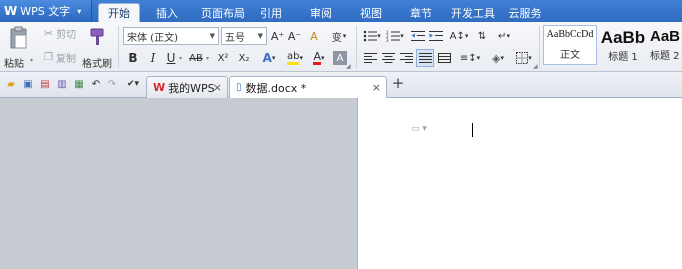  Describe the element at coordinates (96, 84) in the screenshot. I see `undo-icon: ↶` at that location.